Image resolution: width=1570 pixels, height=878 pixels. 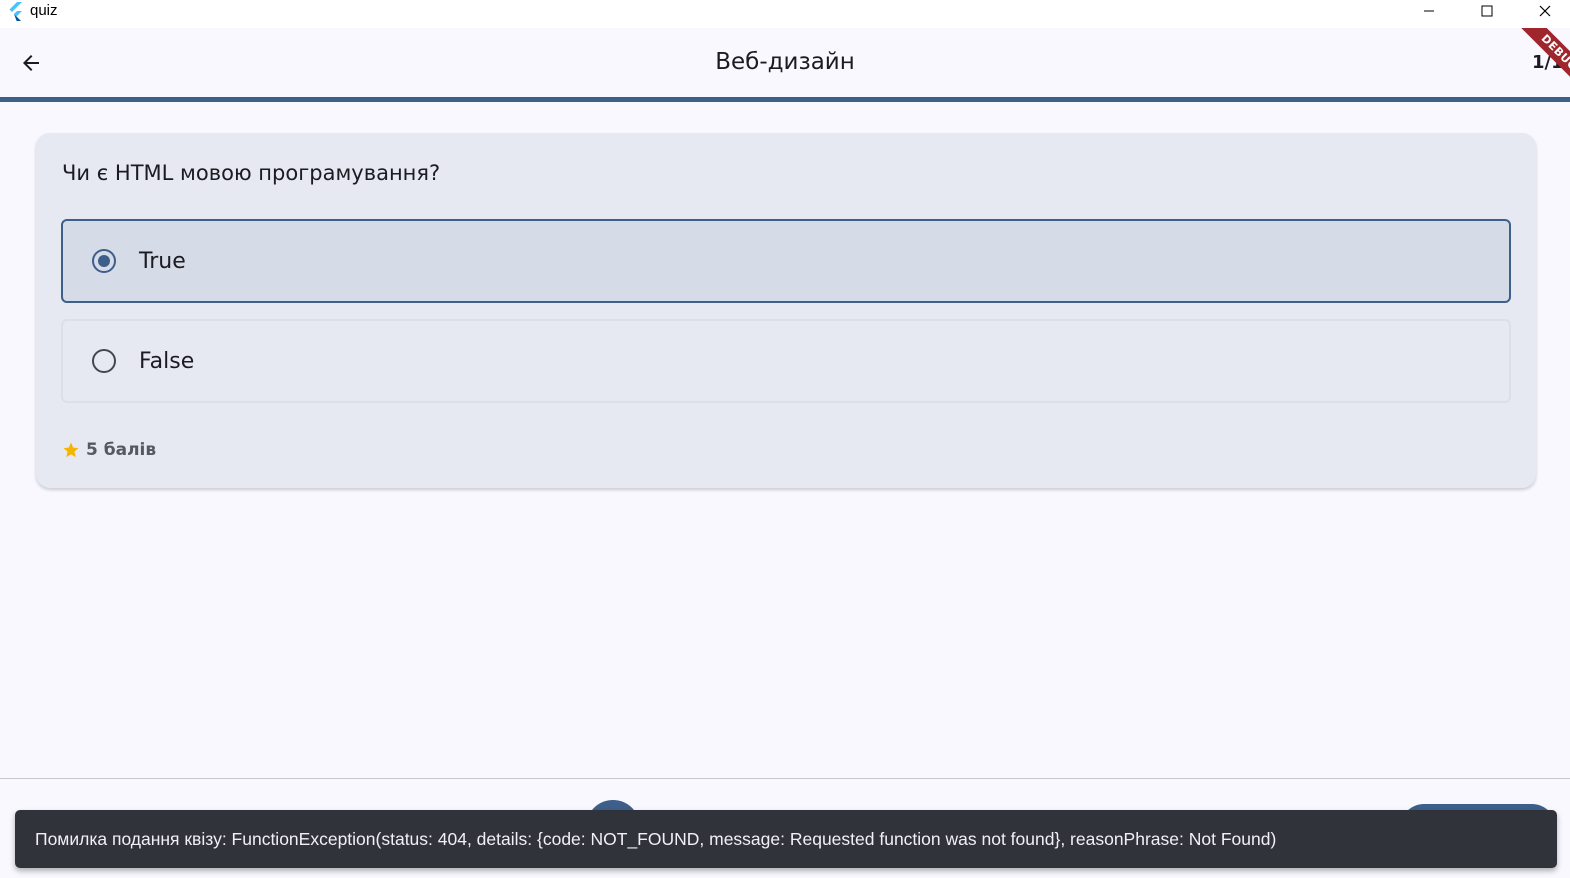 I want to click on question-text: Чи є HTML мовою програмування?, so click(x=251, y=173).